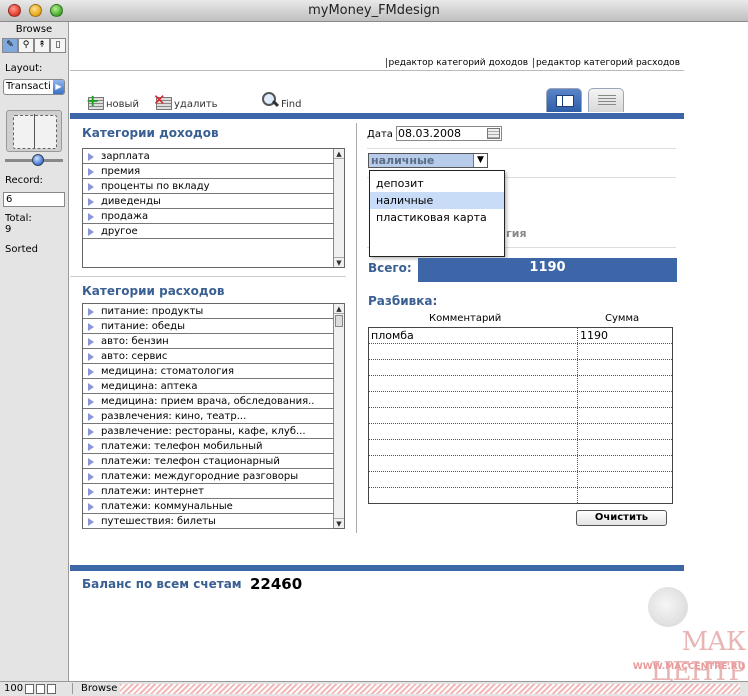 This screenshot has height=696, width=748. What do you see at coordinates (688, 667) in the screenshot?
I see `watermark-site: WWW.MACCENTRE.RU` at bounding box center [688, 667].